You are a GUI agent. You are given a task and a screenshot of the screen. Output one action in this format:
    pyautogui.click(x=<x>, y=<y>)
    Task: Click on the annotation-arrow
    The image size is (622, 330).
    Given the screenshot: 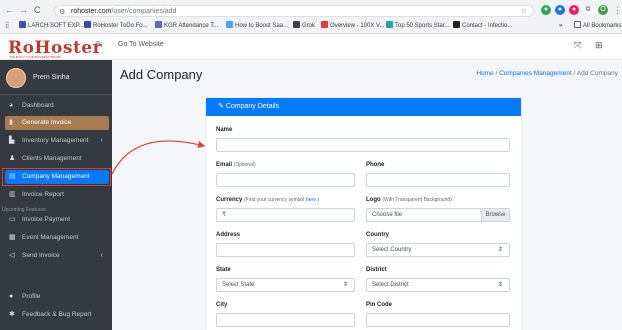 What is the action you would take?
    pyautogui.click(x=158, y=157)
    